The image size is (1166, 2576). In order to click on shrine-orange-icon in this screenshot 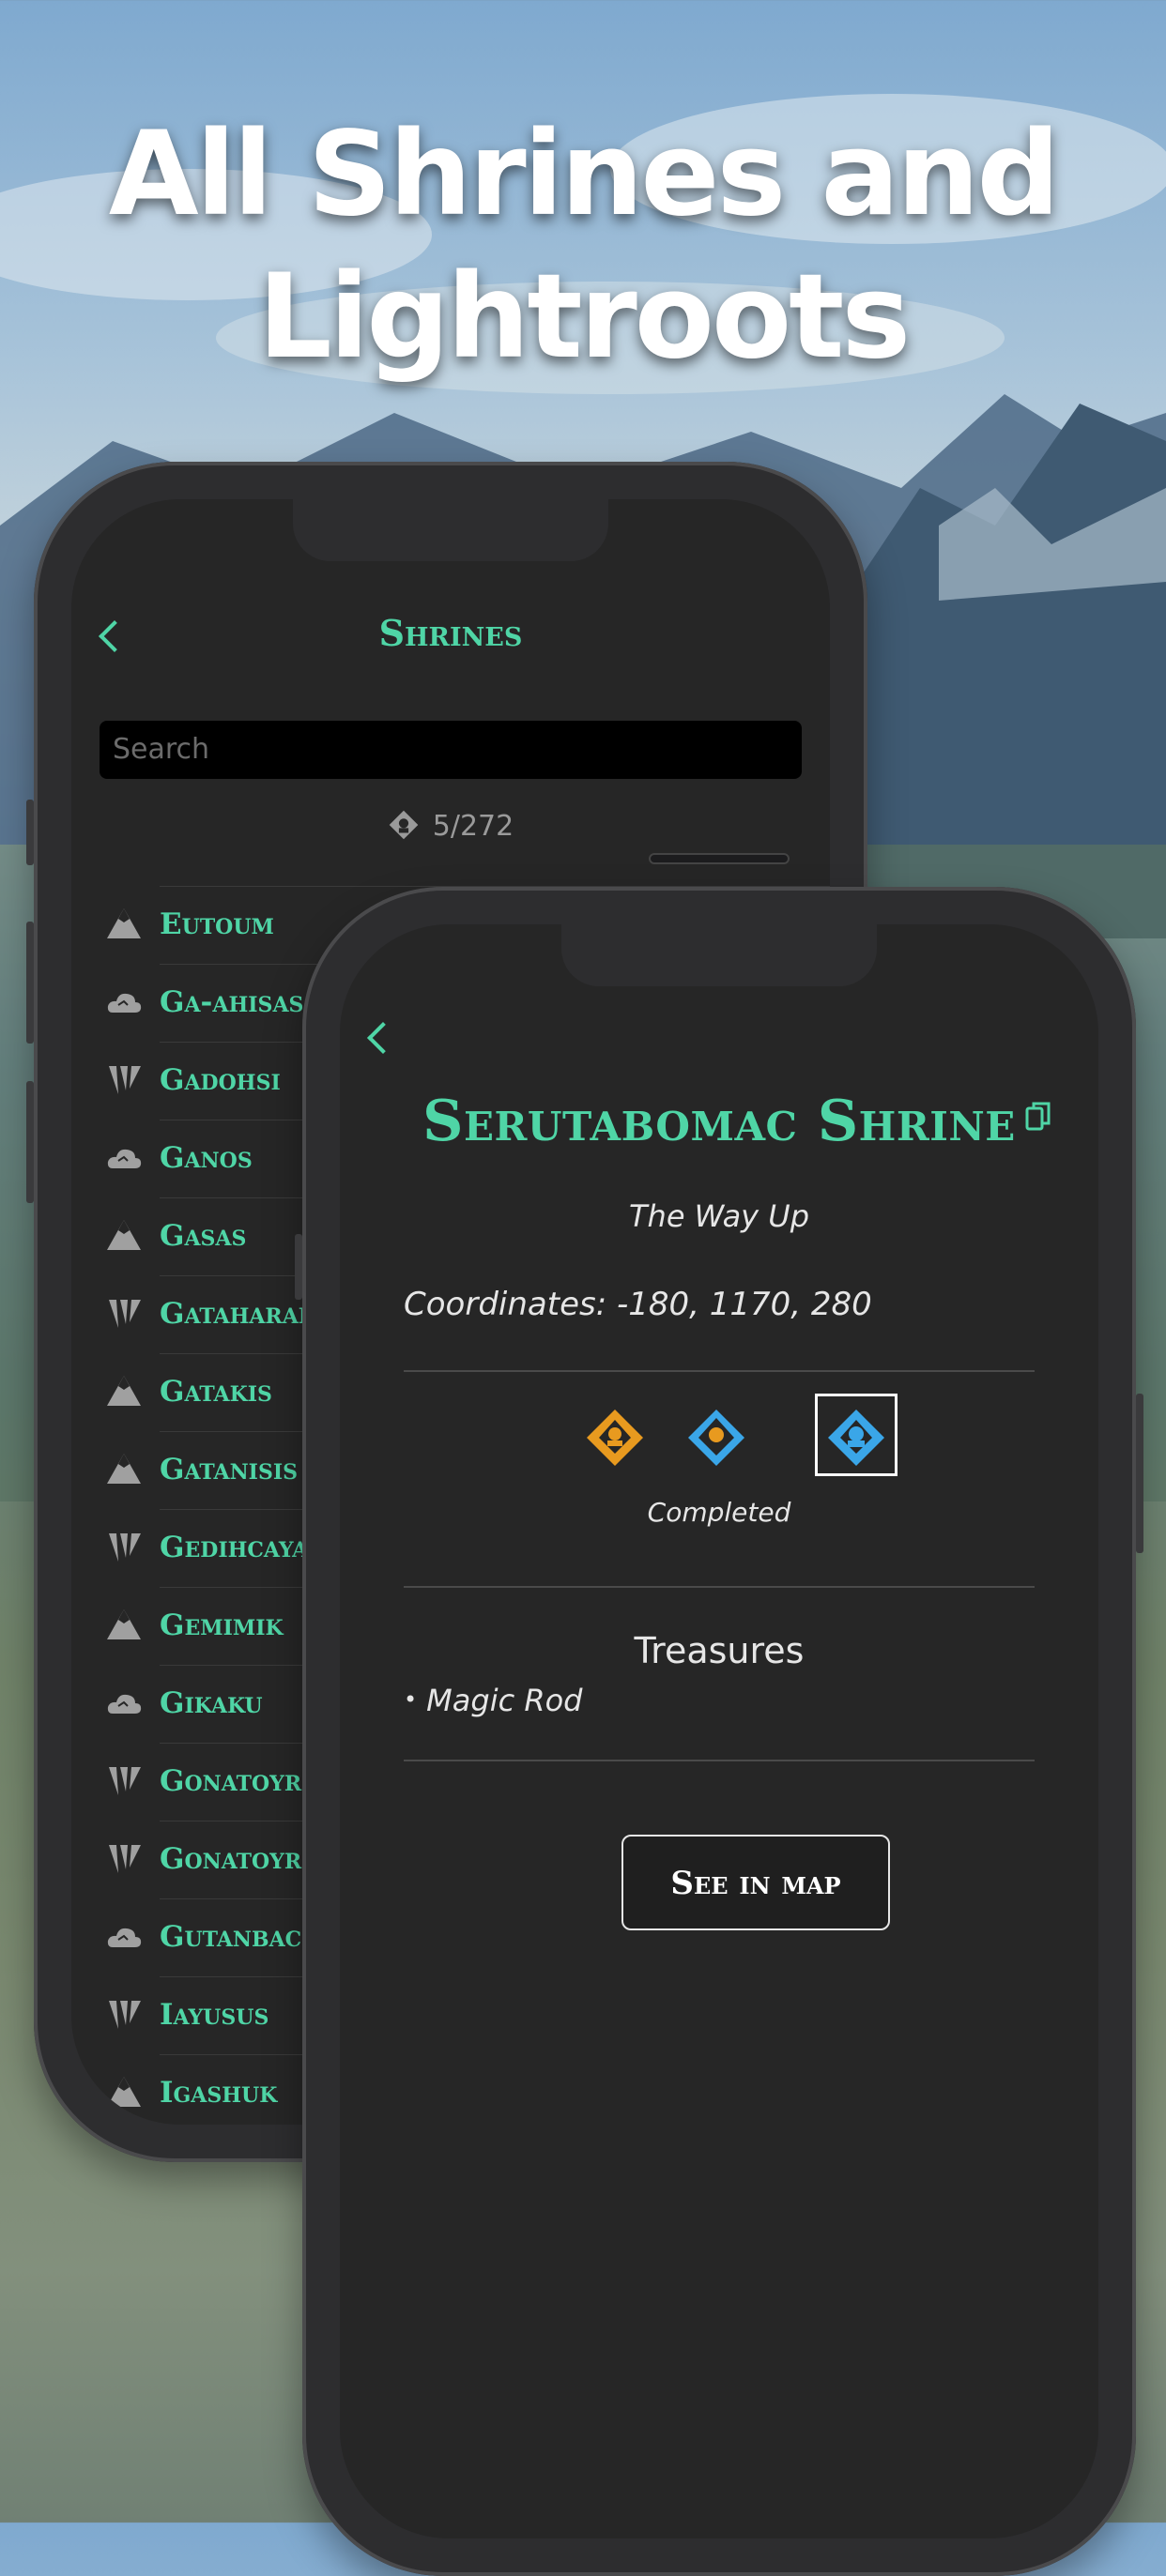, I will do `click(615, 1438)`.